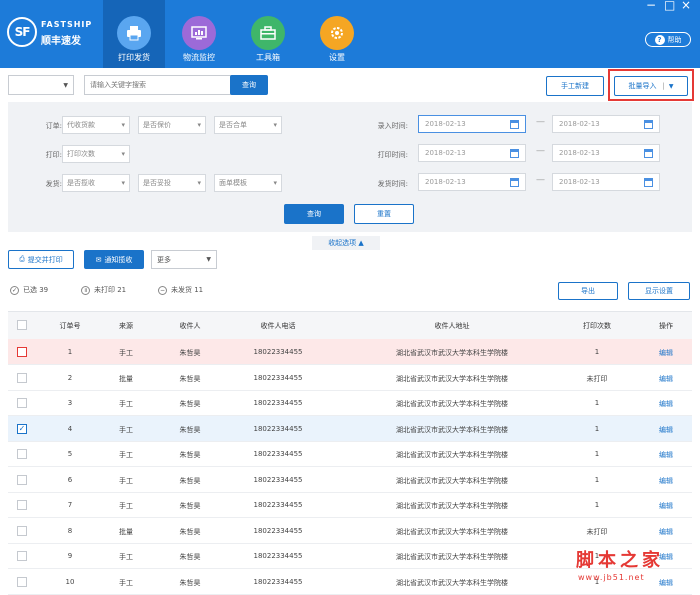  Describe the element at coordinates (472, 182) in the screenshot. I see `ship-date-from: 2018-02-13` at that location.